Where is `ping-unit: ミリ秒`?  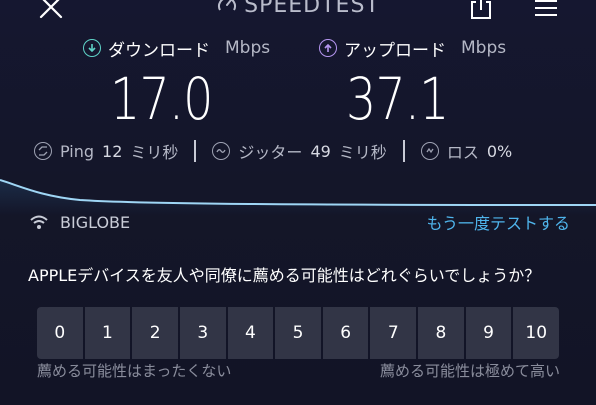 ping-unit: ミリ秒 is located at coordinates (154, 152).